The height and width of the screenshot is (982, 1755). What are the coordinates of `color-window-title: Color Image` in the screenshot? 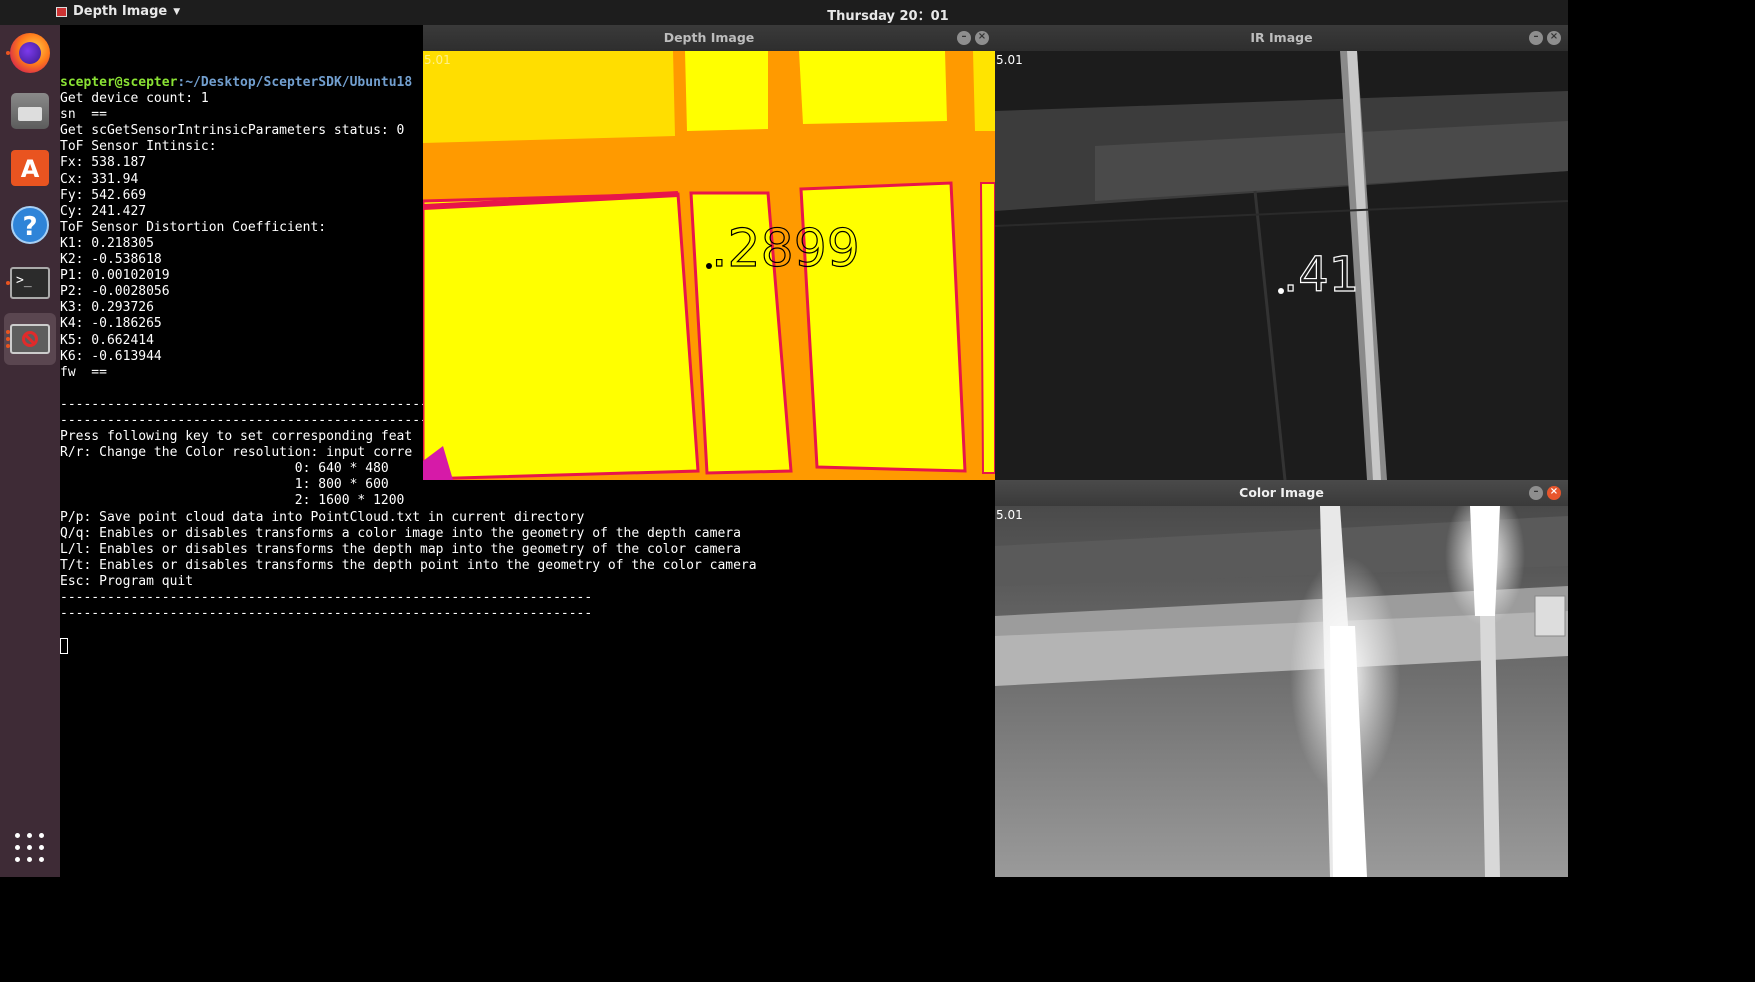 It's located at (1281, 492).